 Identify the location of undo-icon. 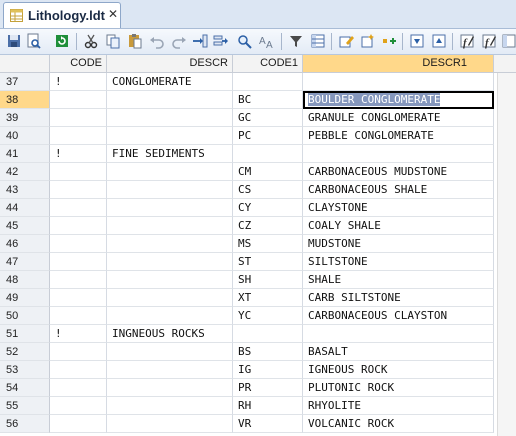
(157, 41).